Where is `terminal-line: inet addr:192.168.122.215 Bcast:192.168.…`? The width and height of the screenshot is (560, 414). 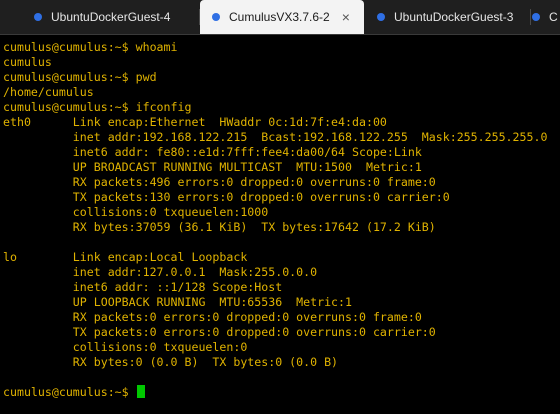
terminal-line: inet addr:192.168.122.215 Bcast:192.168.… is located at coordinates (275, 137).